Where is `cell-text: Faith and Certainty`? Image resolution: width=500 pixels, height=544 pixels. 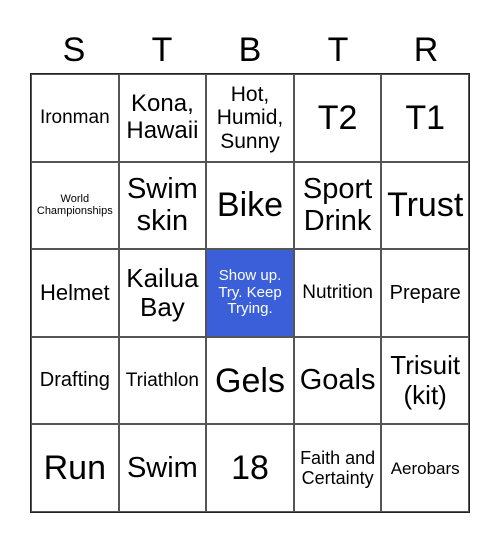
cell-text: Faith and Certainty is located at coordinates (338, 468).